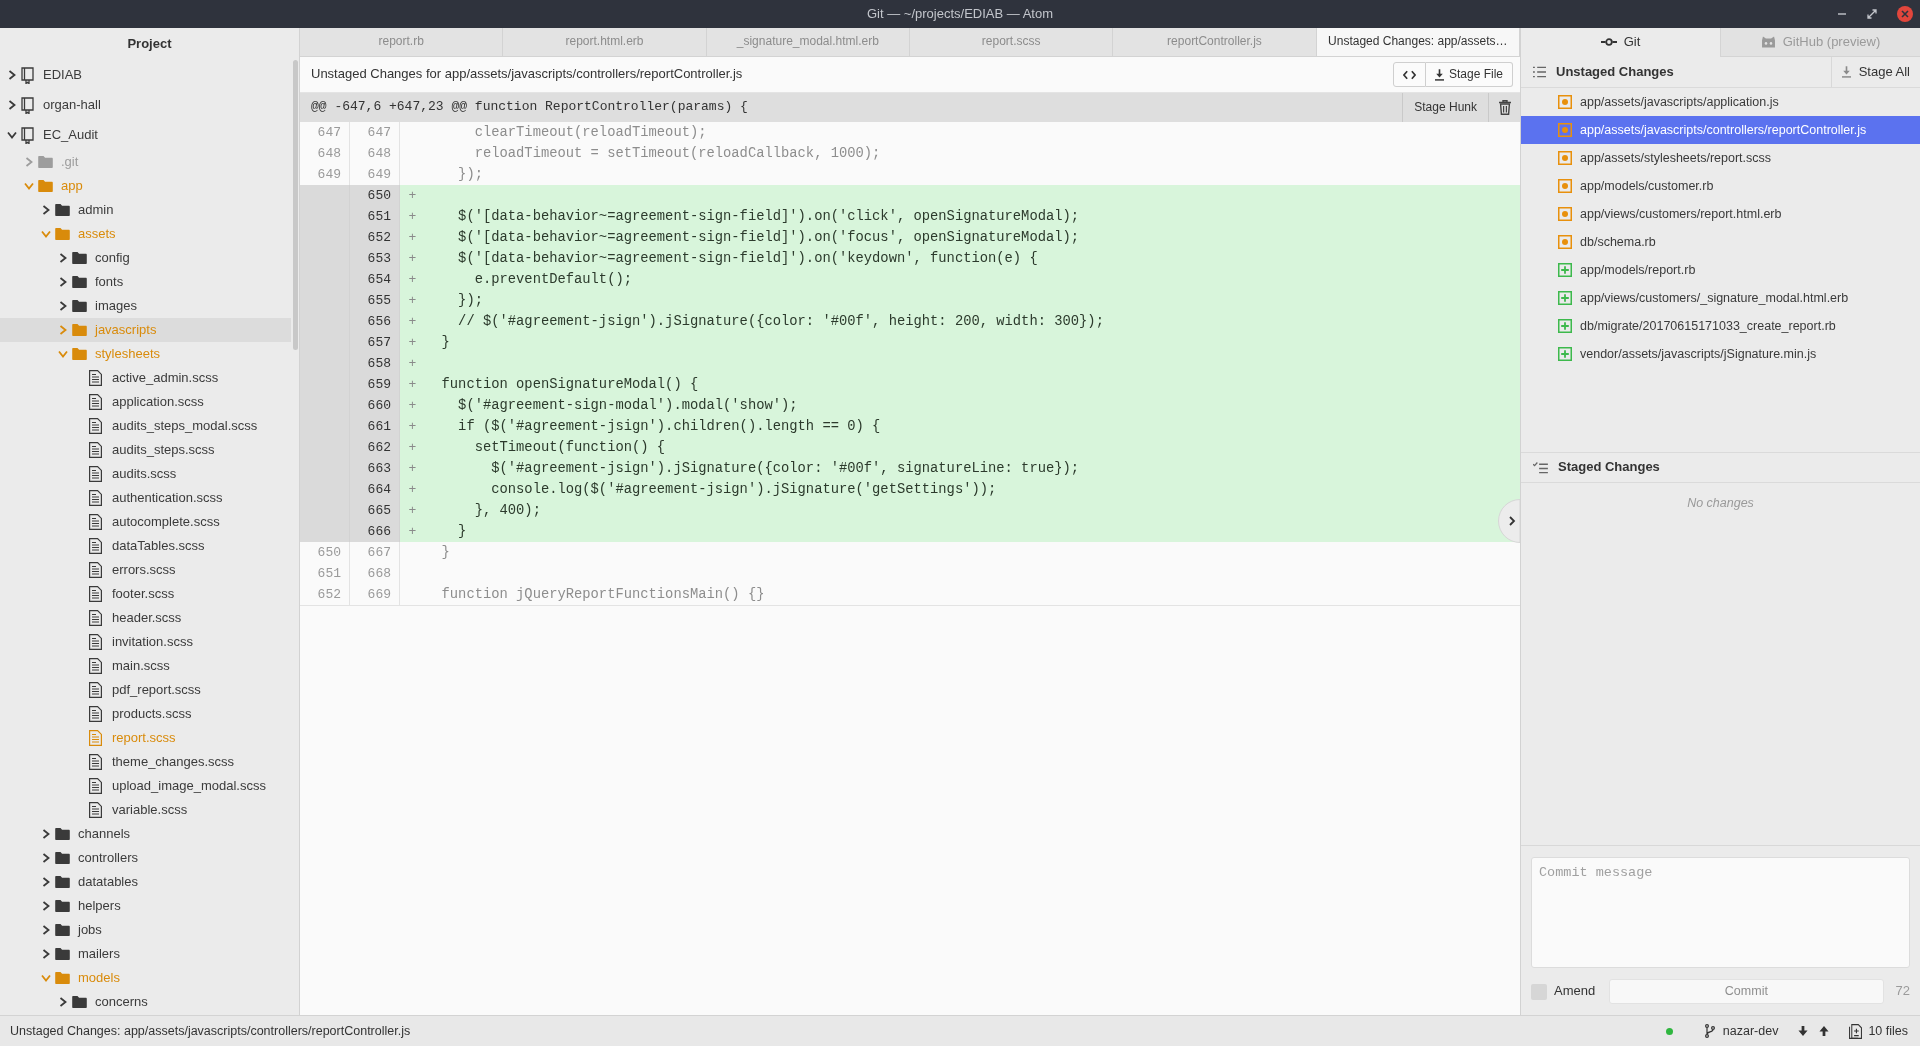 The height and width of the screenshot is (1046, 1920). What do you see at coordinates (1720, 102) in the screenshot?
I see `changed-file-item: app/assets/javascripts/application.js` at bounding box center [1720, 102].